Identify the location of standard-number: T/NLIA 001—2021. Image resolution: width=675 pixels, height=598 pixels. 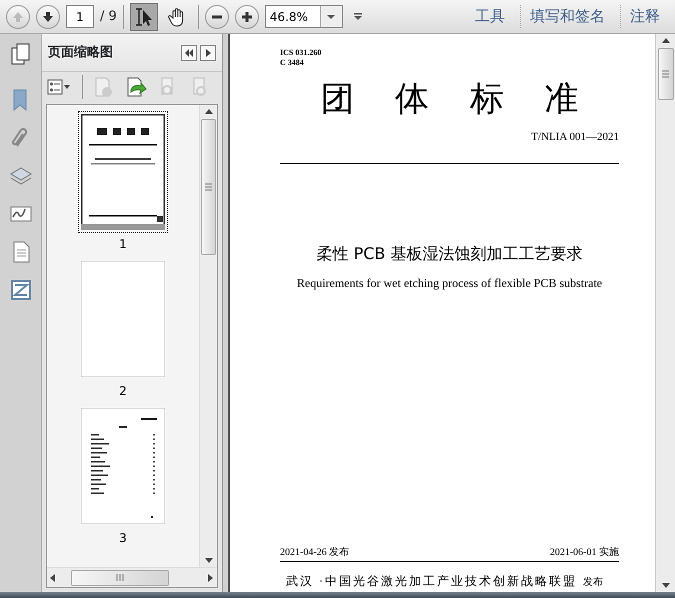
(575, 136).